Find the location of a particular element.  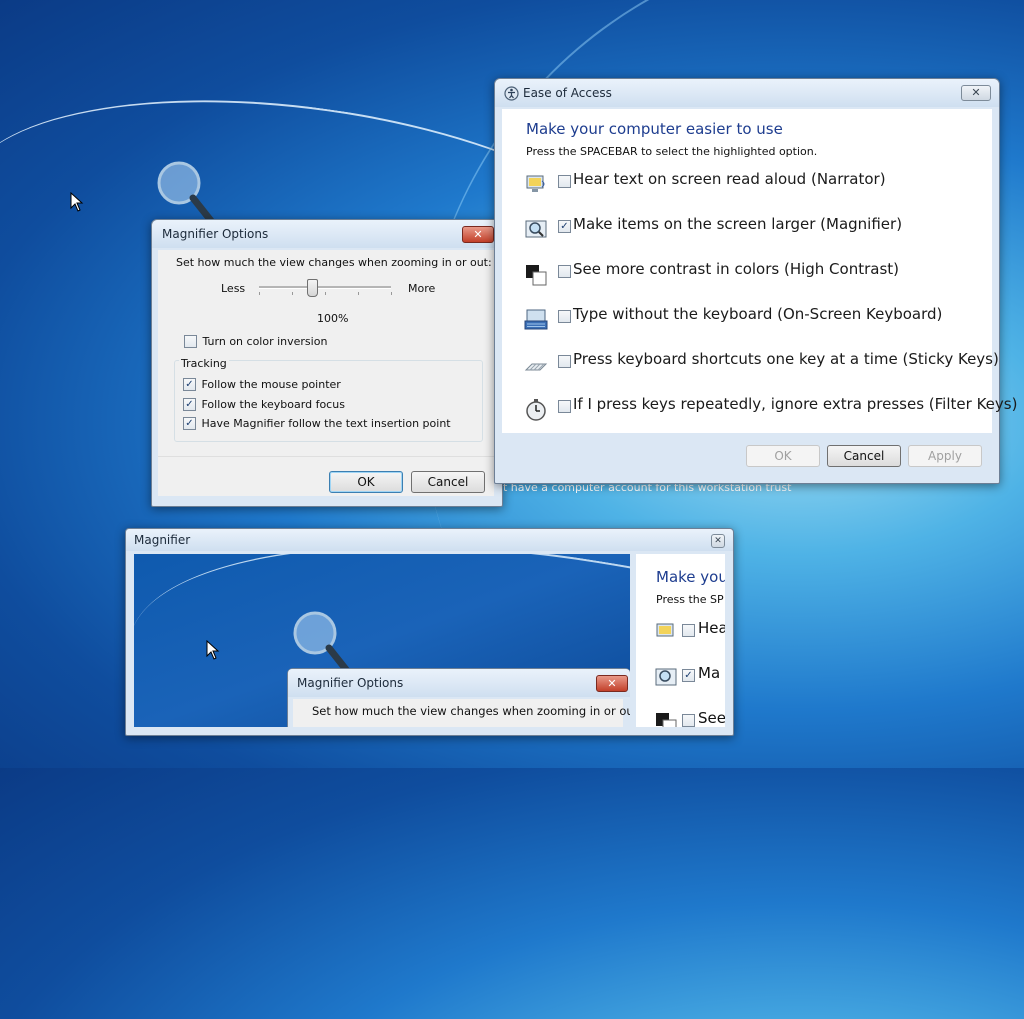

follow-mouse-checkbox: ✓ is located at coordinates (189, 384).